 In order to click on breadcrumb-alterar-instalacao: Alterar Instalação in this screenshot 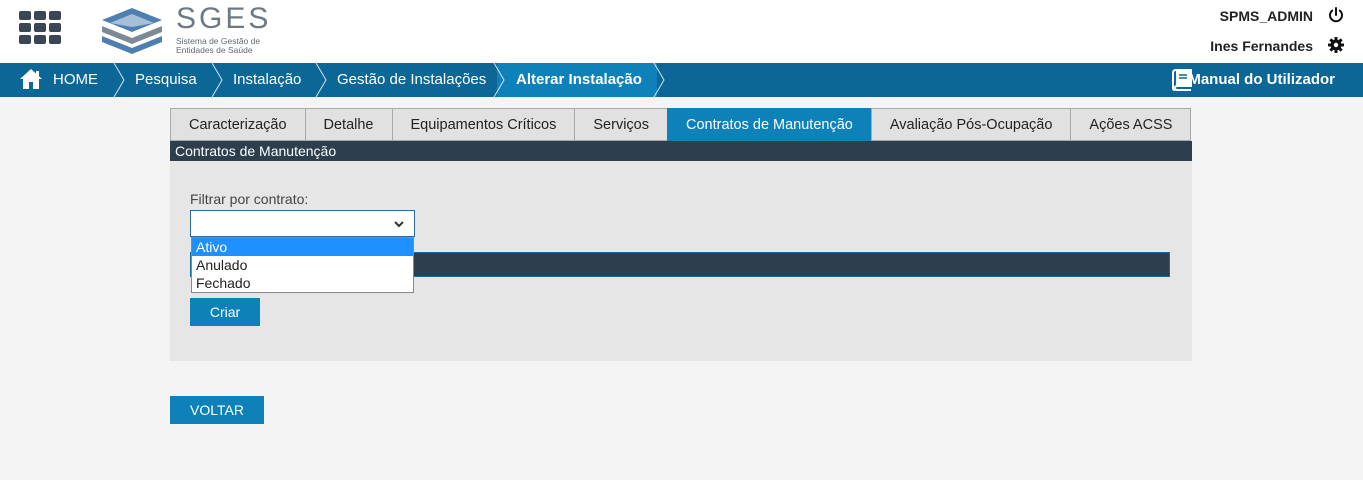, I will do `click(579, 80)`.